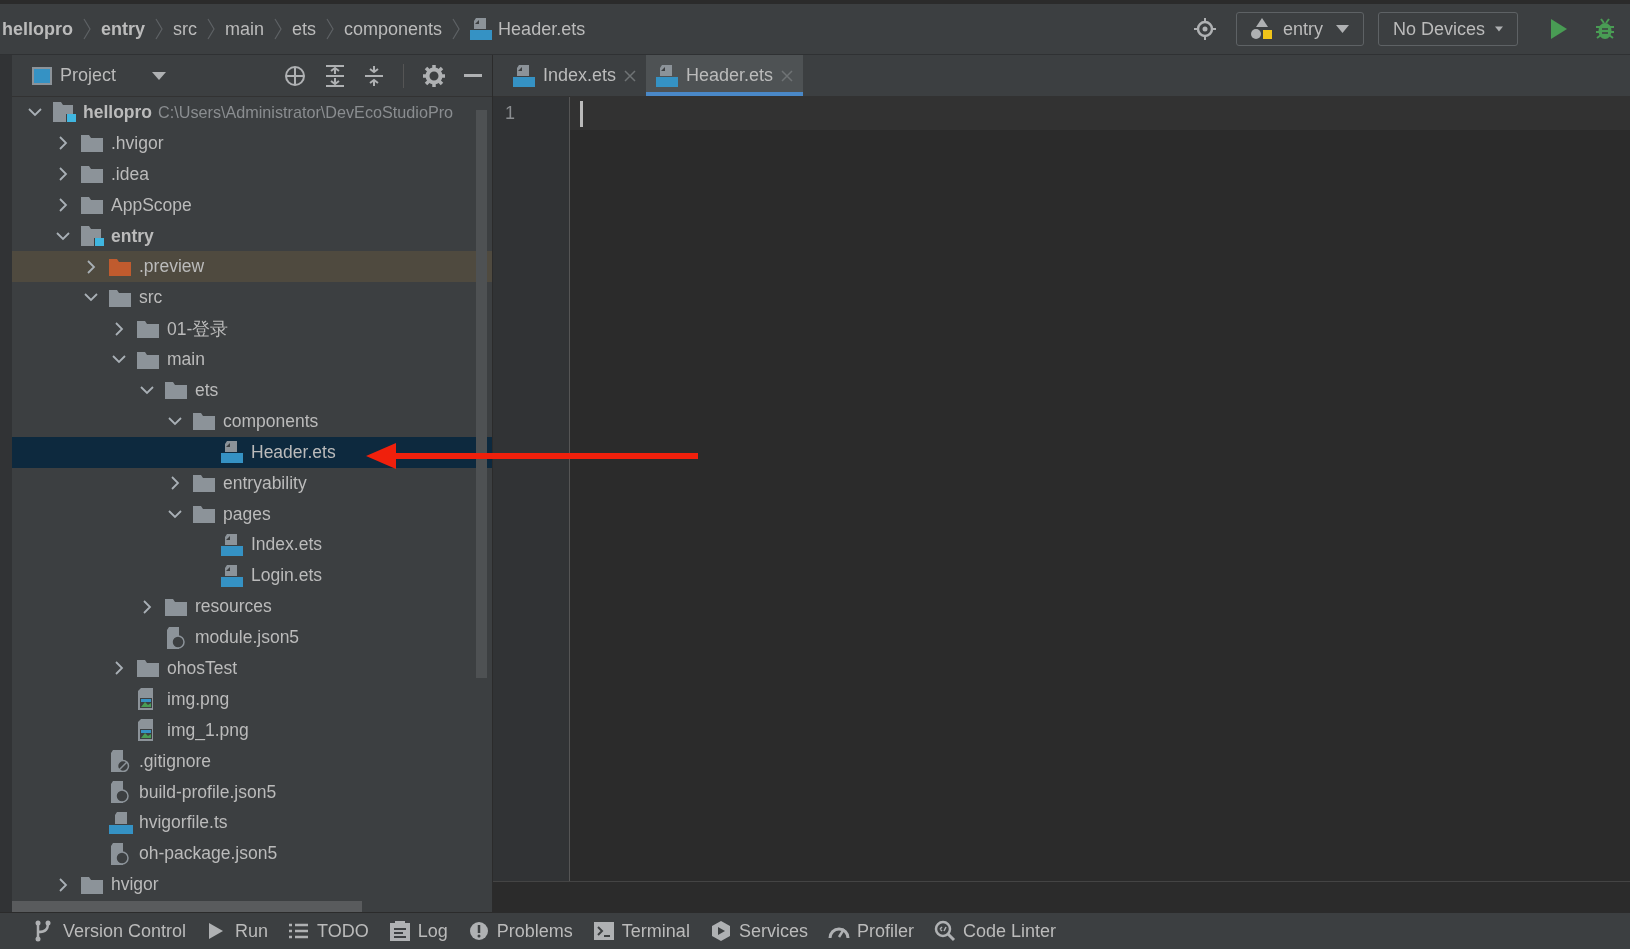 The image size is (1630, 949). What do you see at coordinates (237, 931) in the screenshot?
I see `tool-window-button: Run` at bounding box center [237, 931].